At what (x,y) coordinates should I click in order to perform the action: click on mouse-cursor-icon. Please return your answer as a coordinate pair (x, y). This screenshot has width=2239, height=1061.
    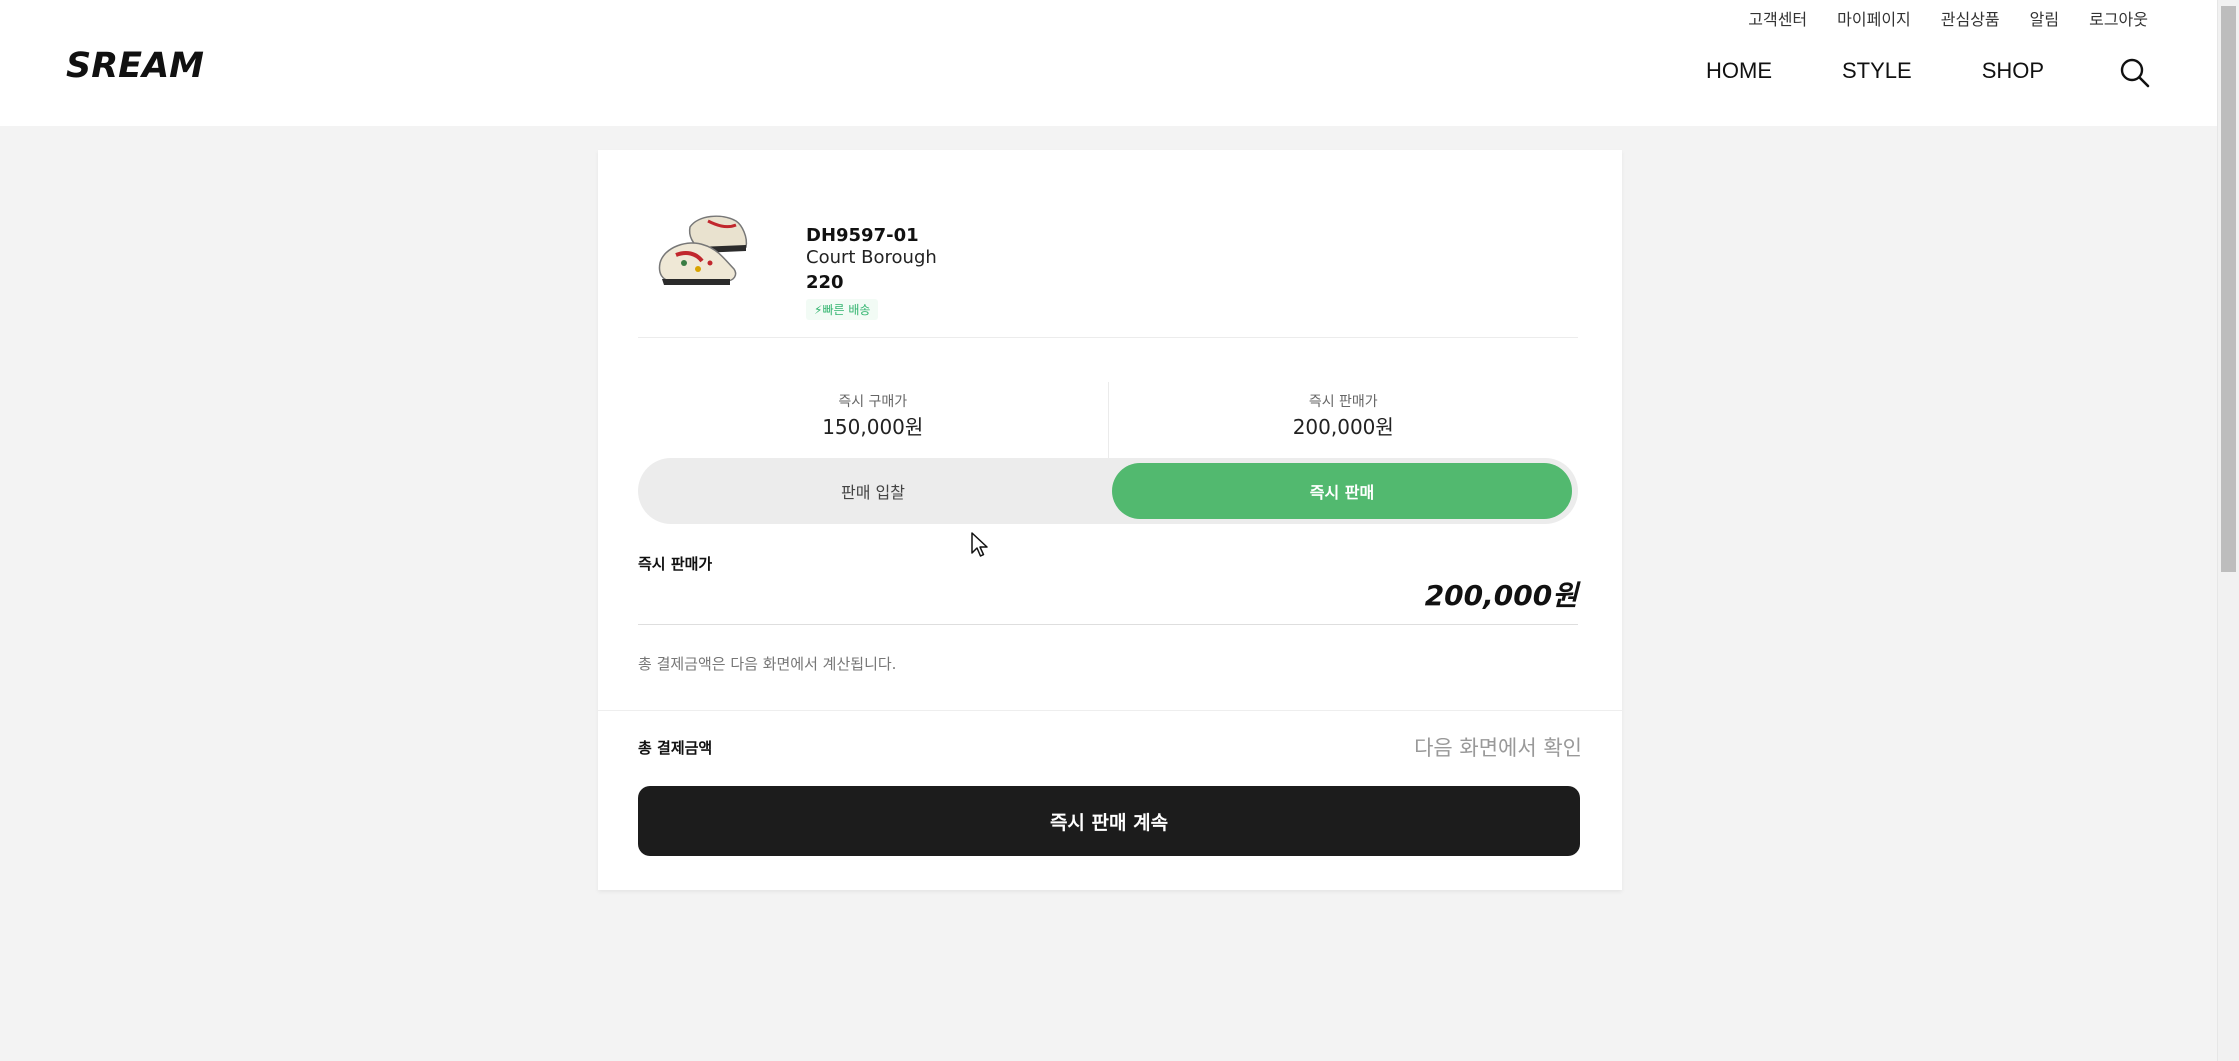
    Looking at the image, I should click on (980, 545).